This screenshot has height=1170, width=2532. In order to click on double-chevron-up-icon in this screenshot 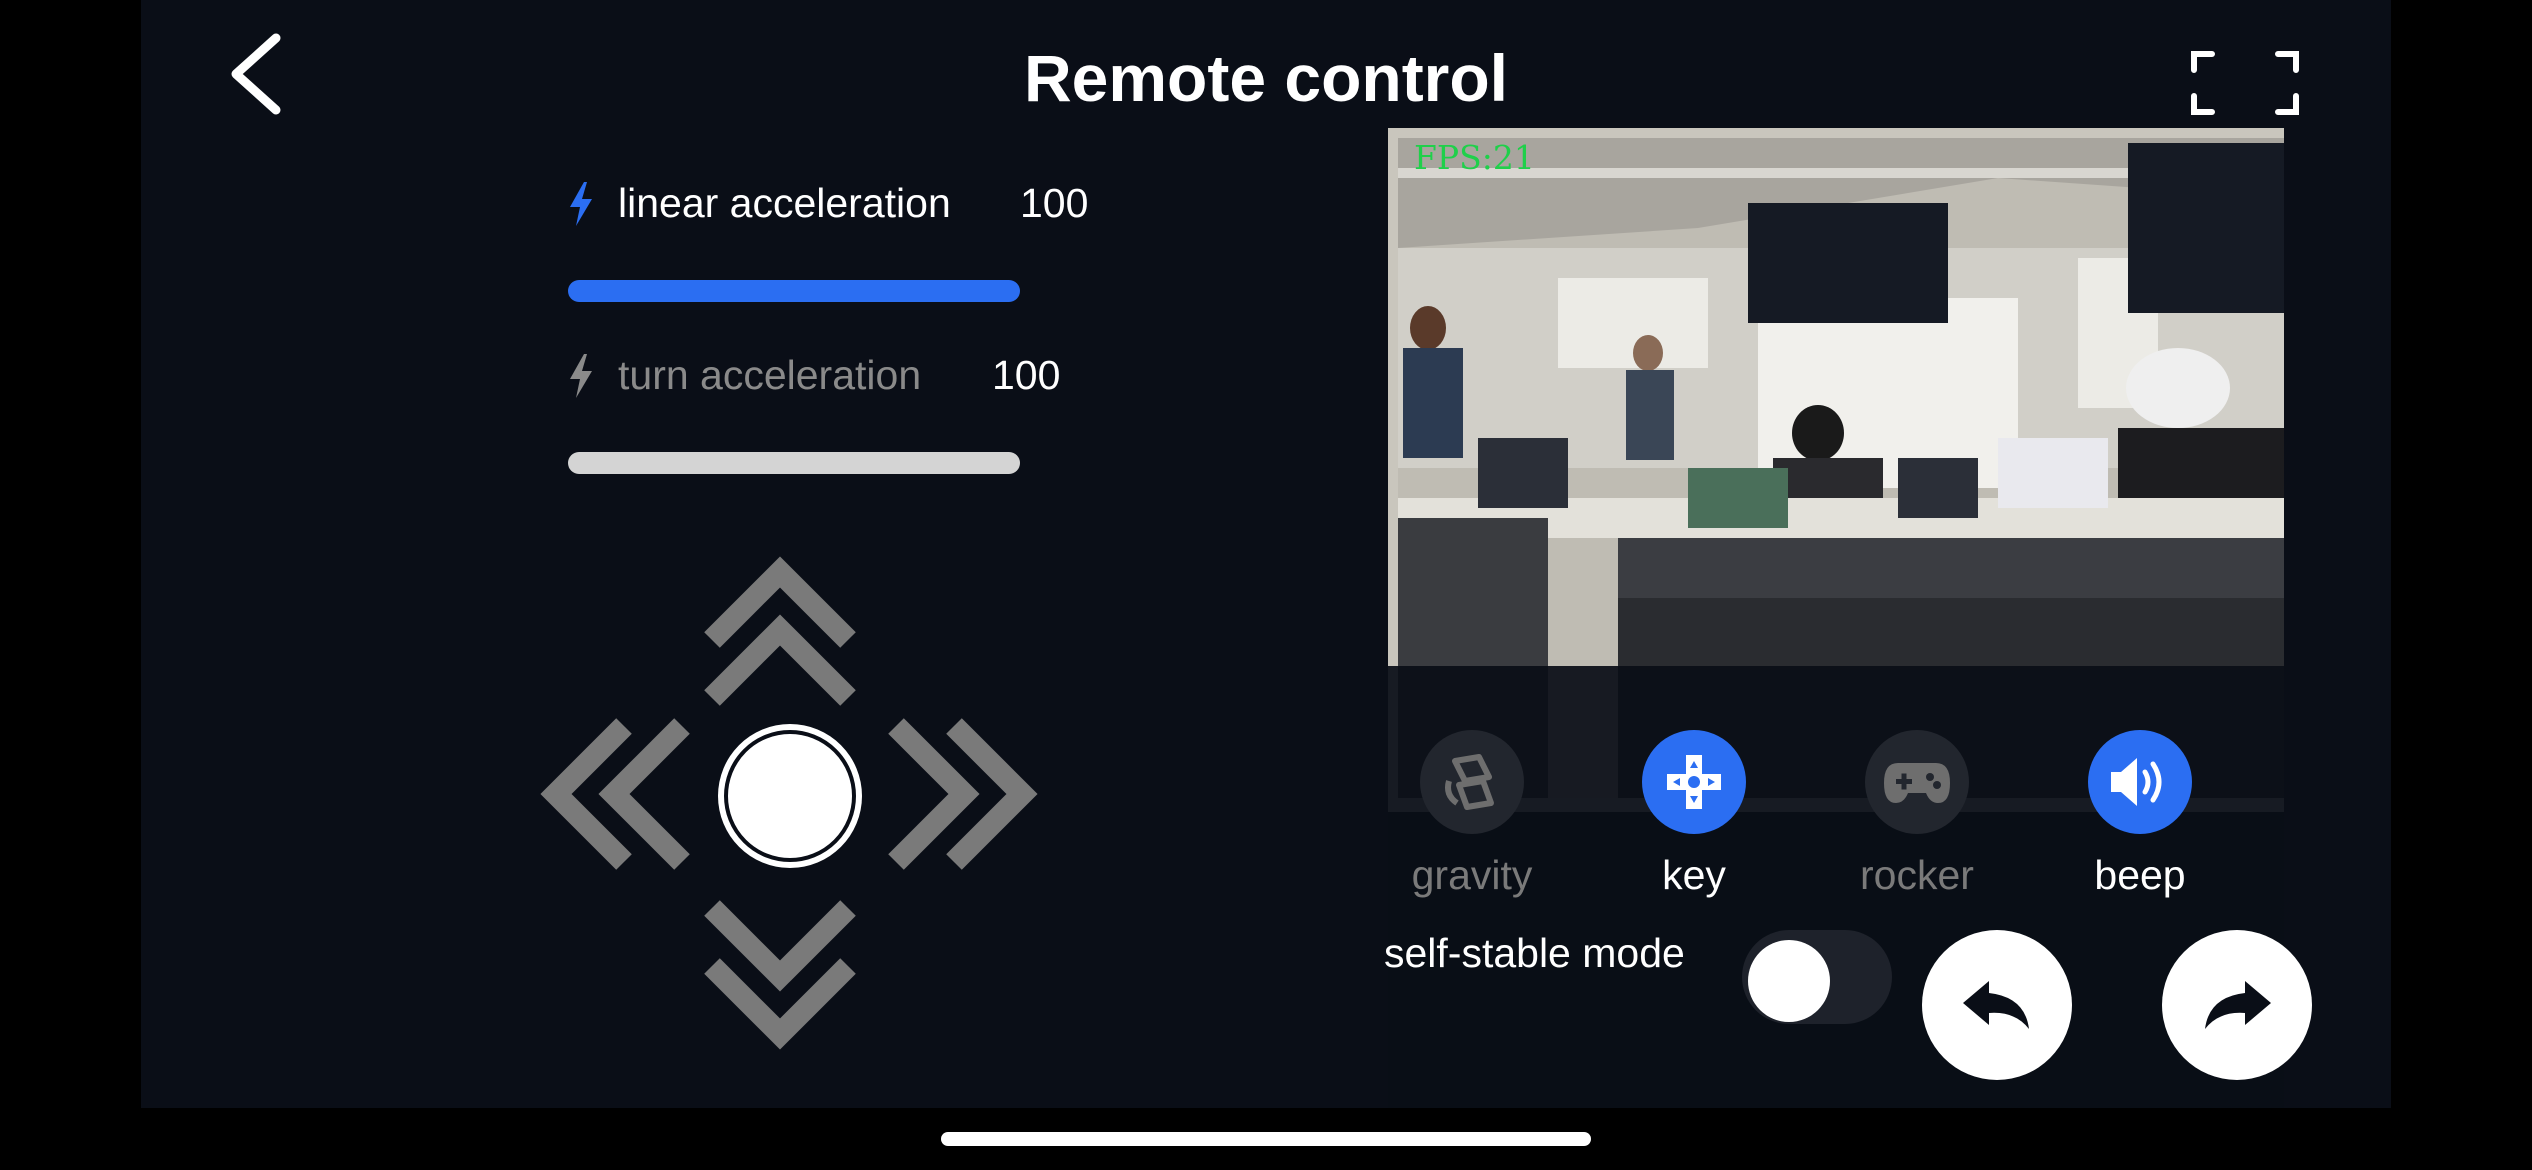, I will do `click(780, 631)`.